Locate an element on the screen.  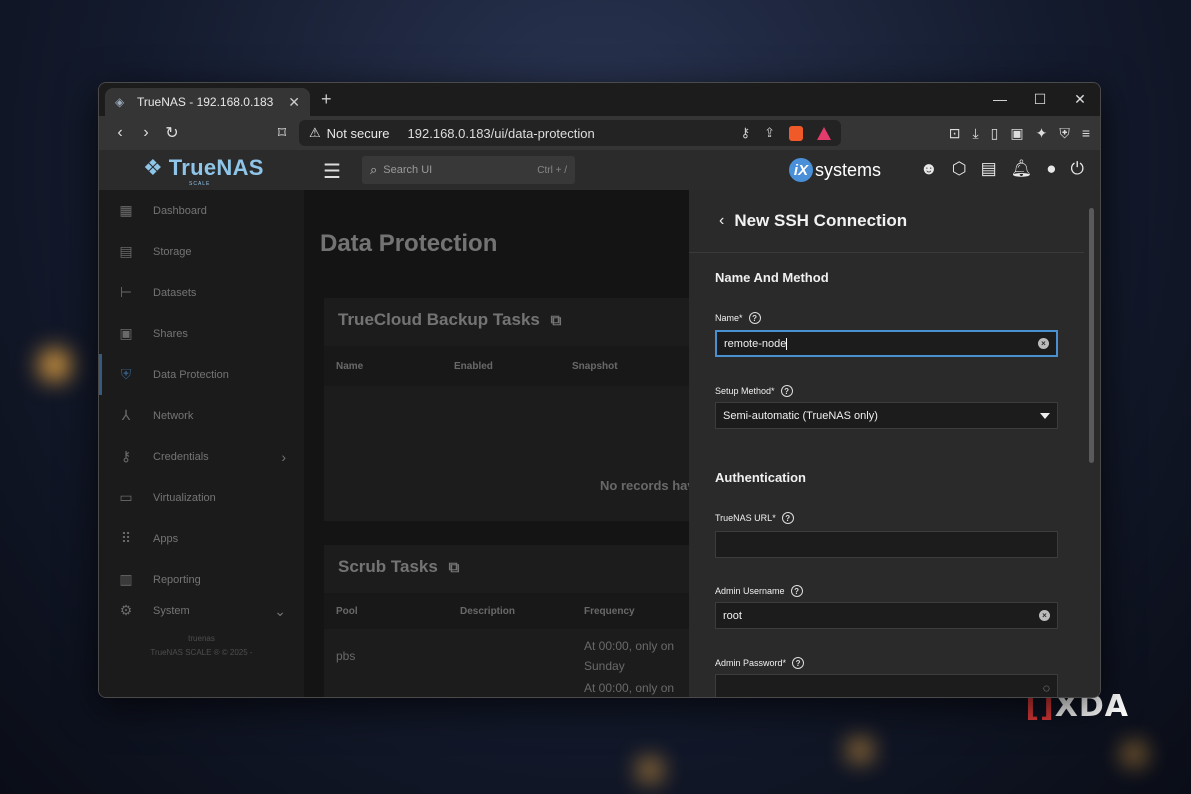
topbar-icons: ☻ ⬡ ▤ 🔔︎ ● ⏻ is located at coordinates (1002, 169).